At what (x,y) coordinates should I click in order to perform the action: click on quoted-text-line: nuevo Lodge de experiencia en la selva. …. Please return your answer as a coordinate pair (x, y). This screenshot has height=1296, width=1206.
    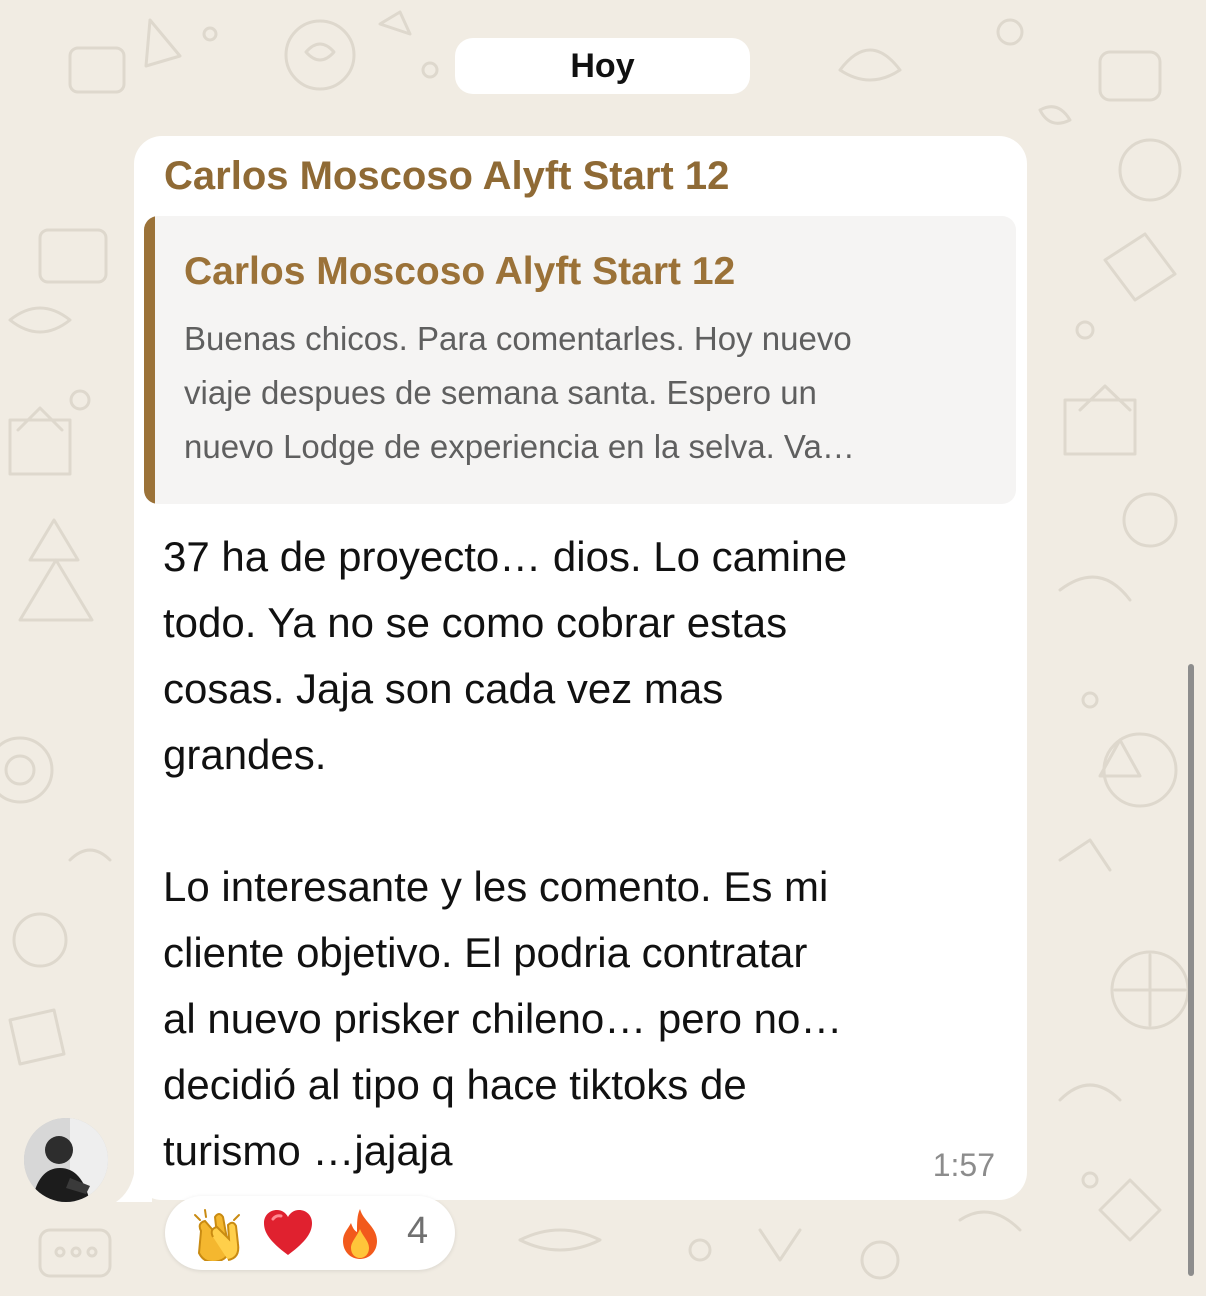
    Looking at the image, I should click on (519, 446).